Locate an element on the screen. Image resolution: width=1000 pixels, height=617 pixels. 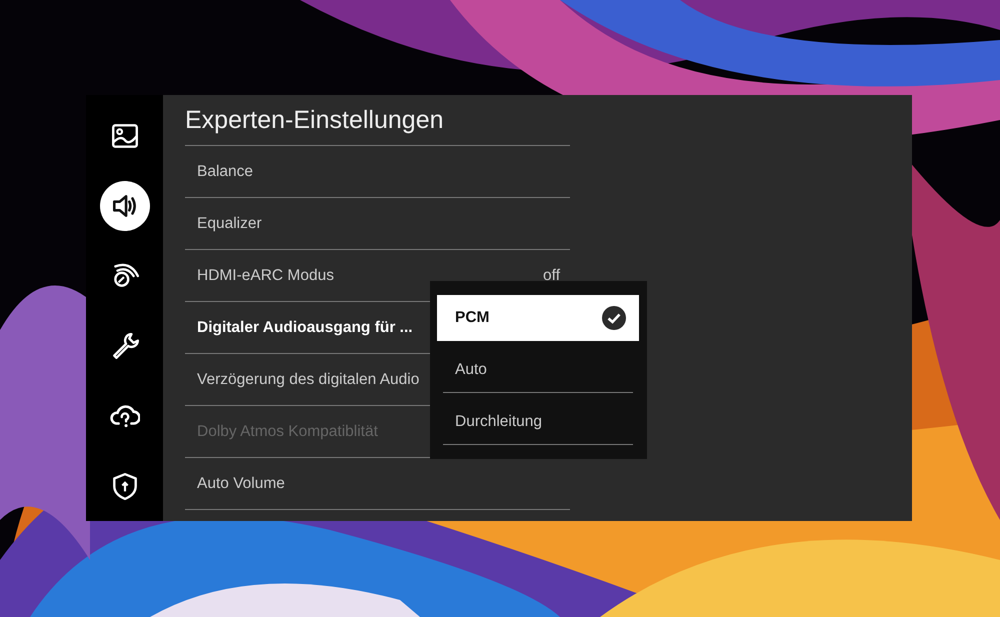
settings-item: Equalizer is located at coordinates (377, 224).